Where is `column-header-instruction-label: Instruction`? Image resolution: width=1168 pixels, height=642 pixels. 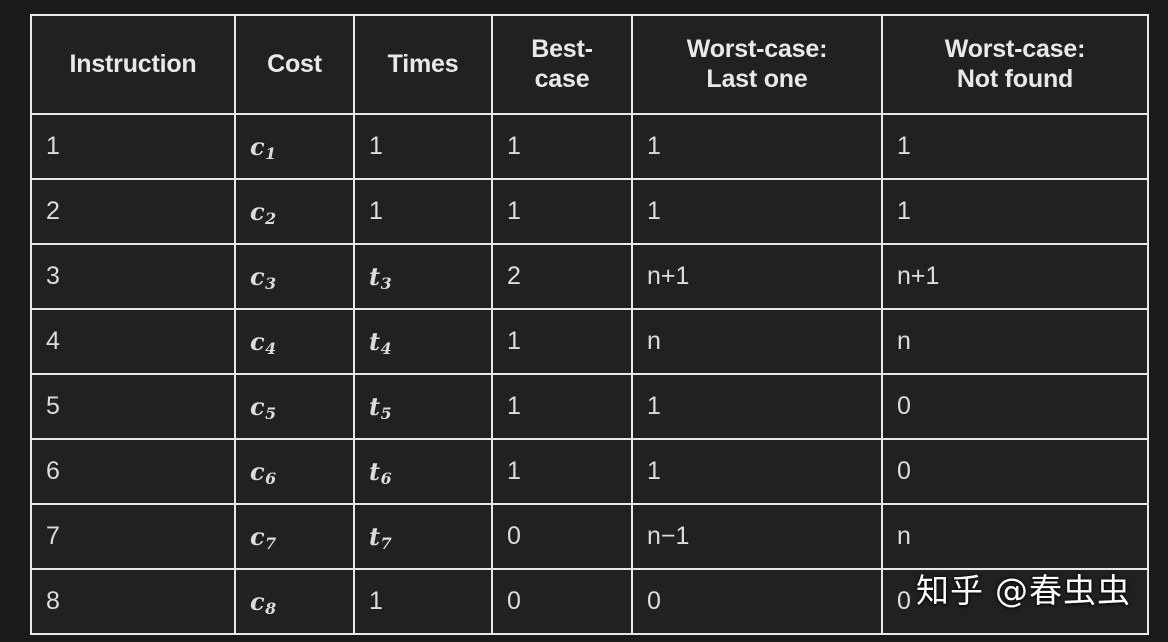
column-header-instruction-label: Instruction is located at coordinates (133, 63).